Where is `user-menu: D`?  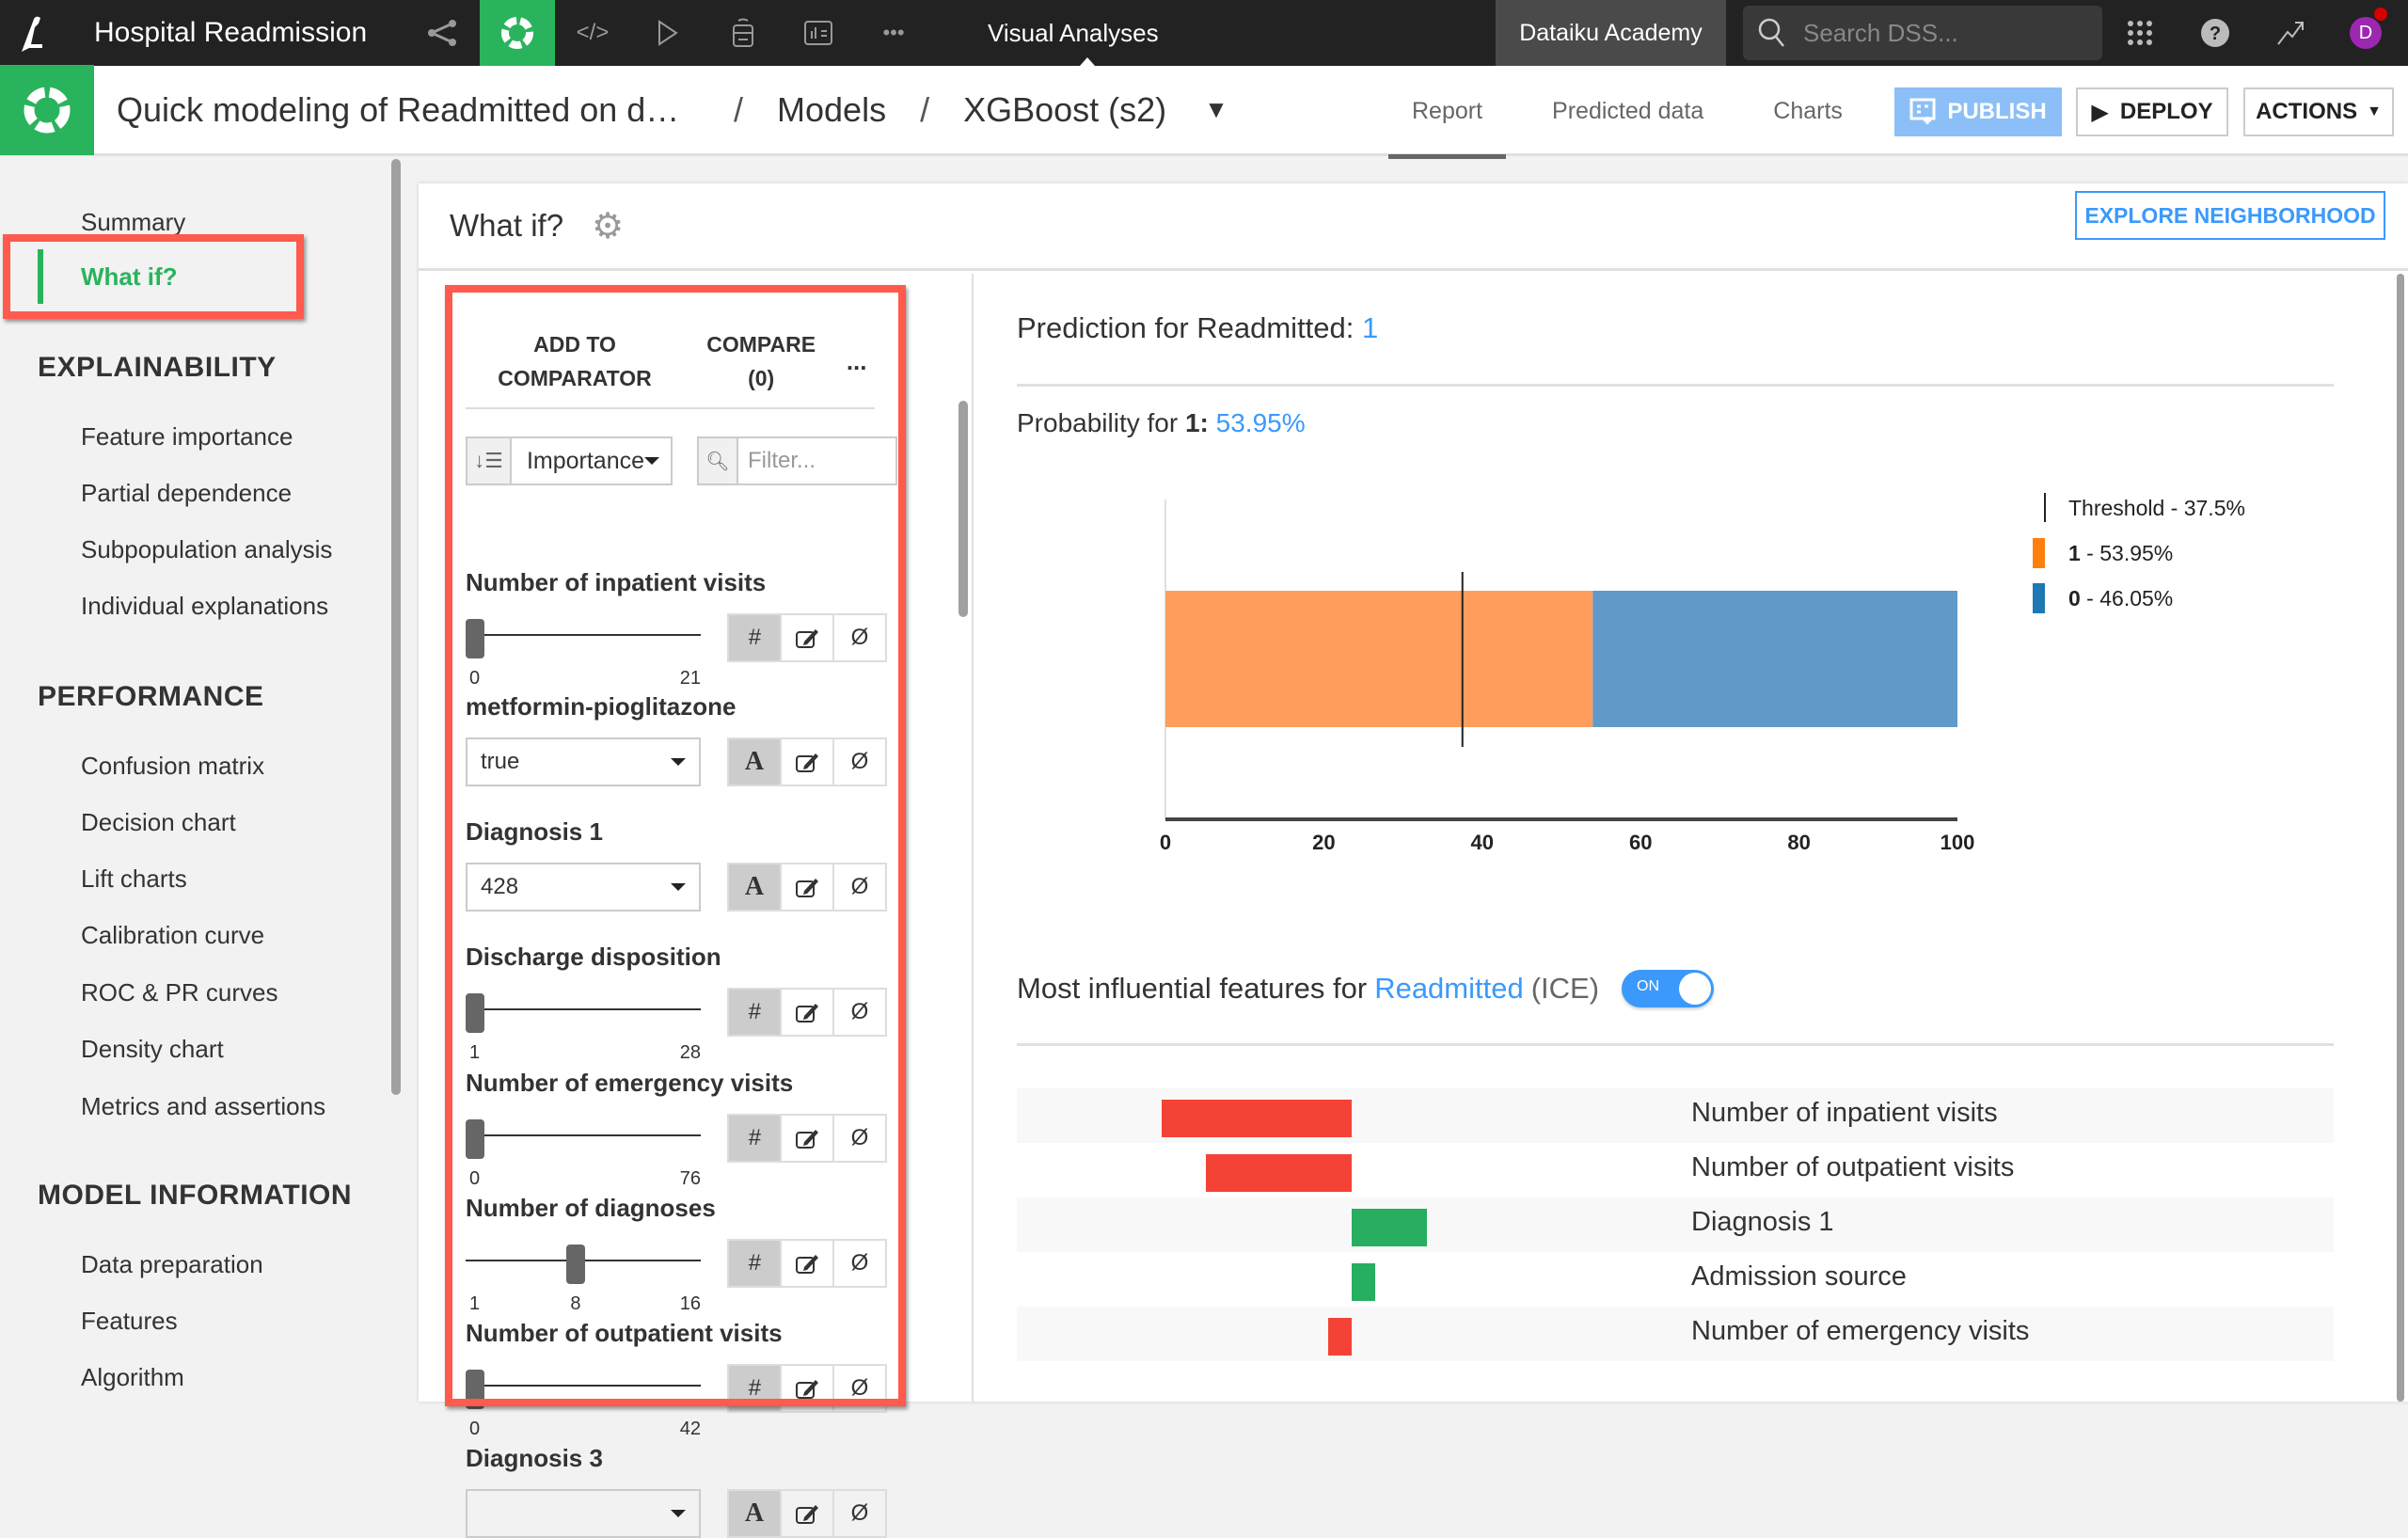
user-menu: D is located at coordinates (2366, 33).